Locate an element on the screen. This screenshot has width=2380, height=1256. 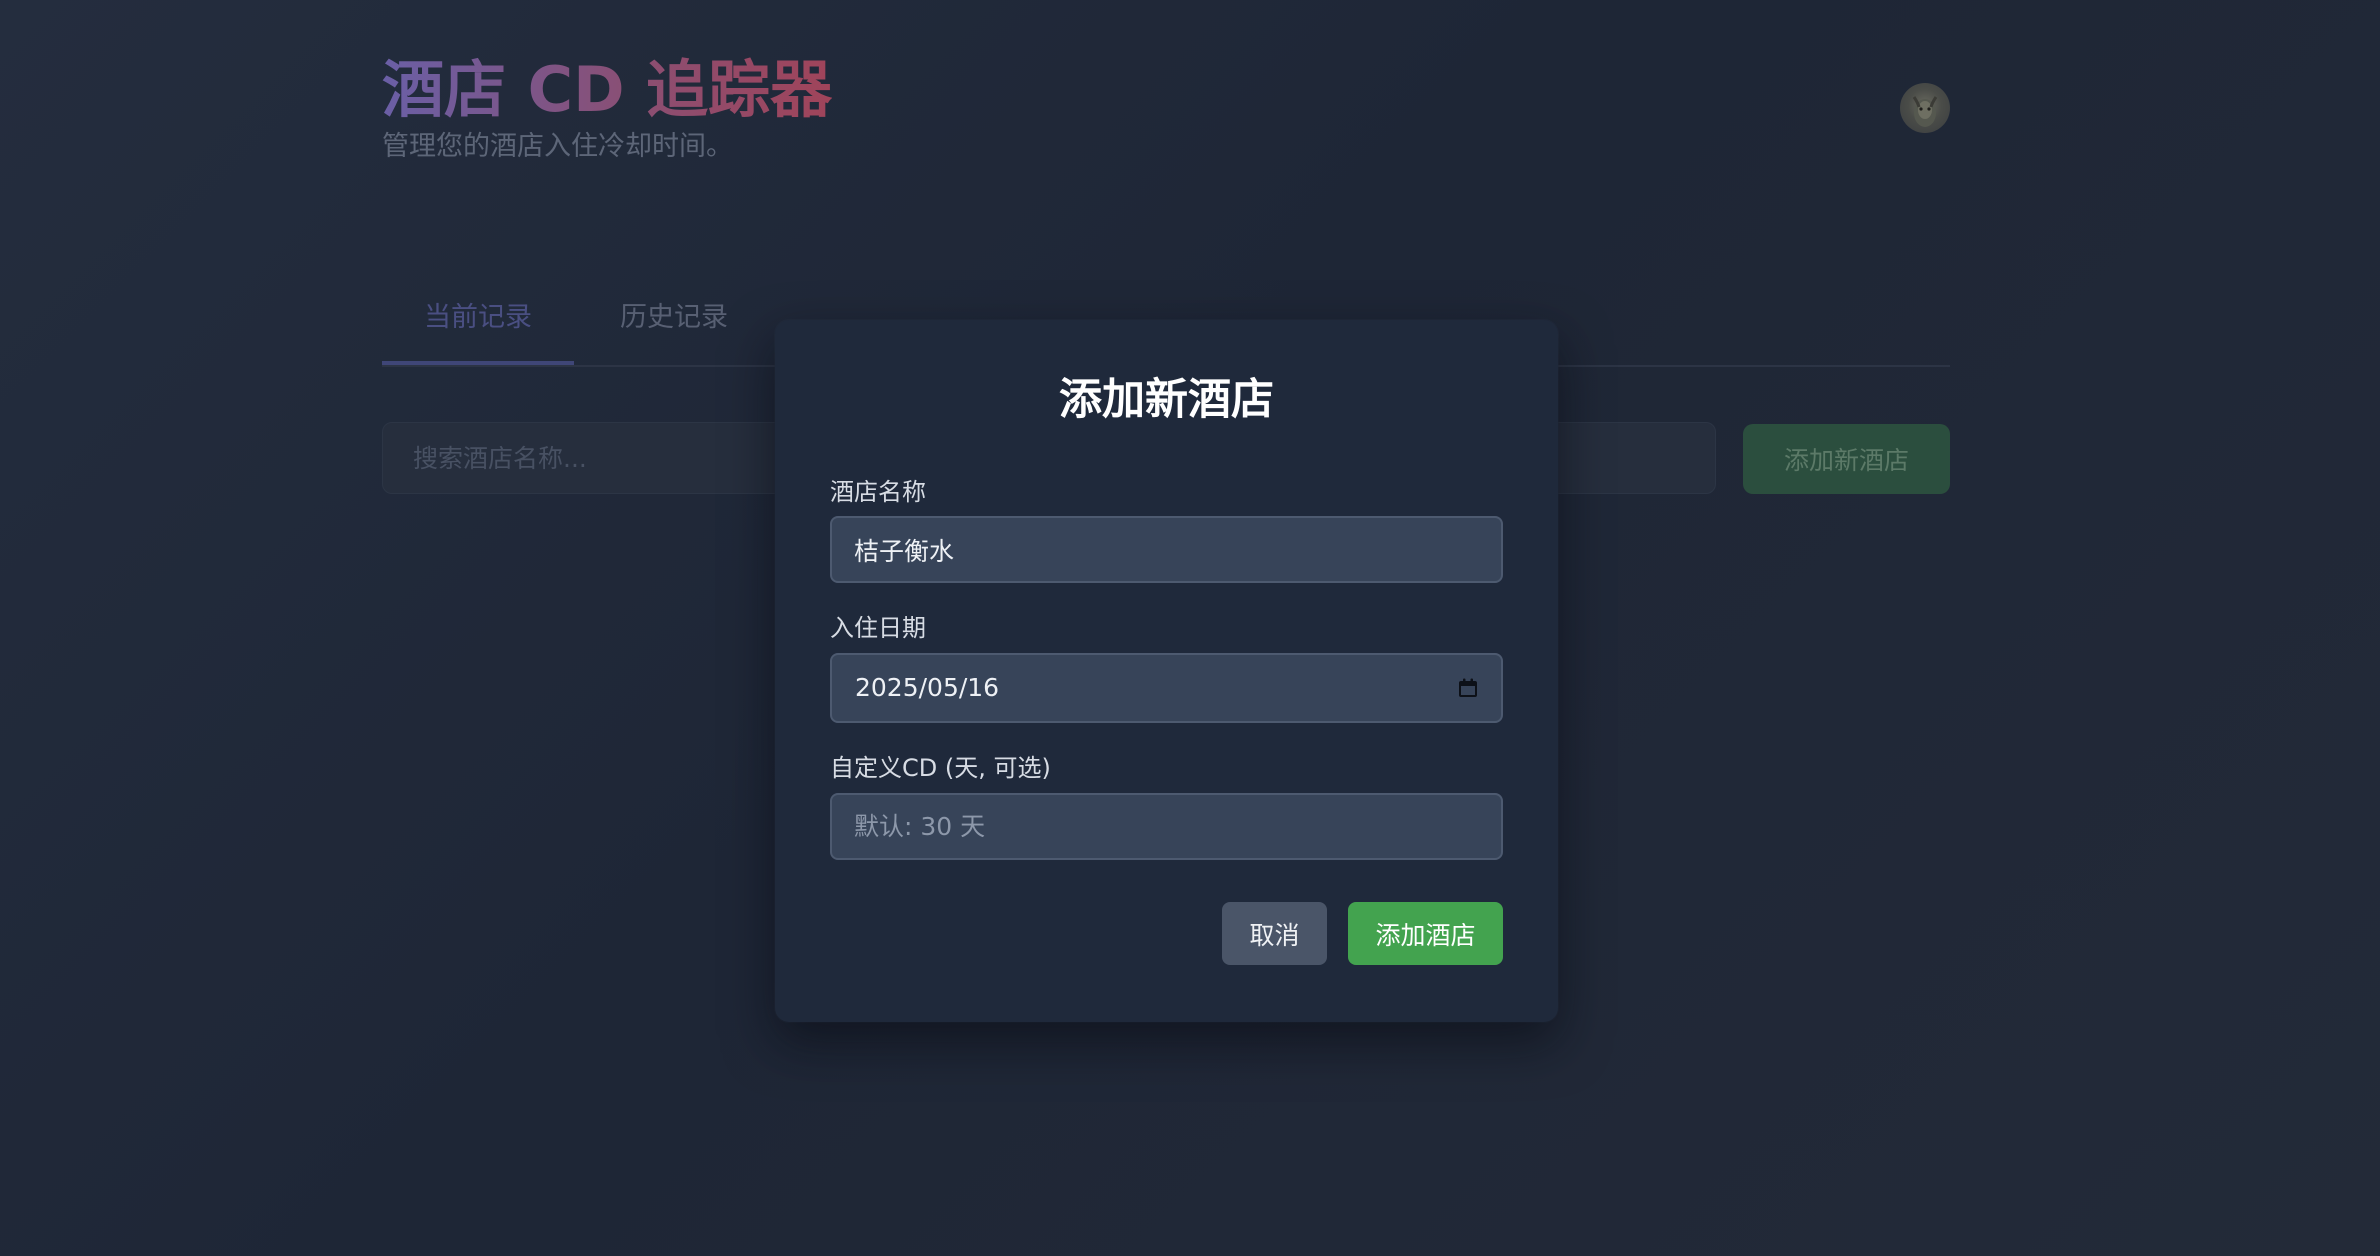
hotel-name-input is located at coordinates (1166, 549).